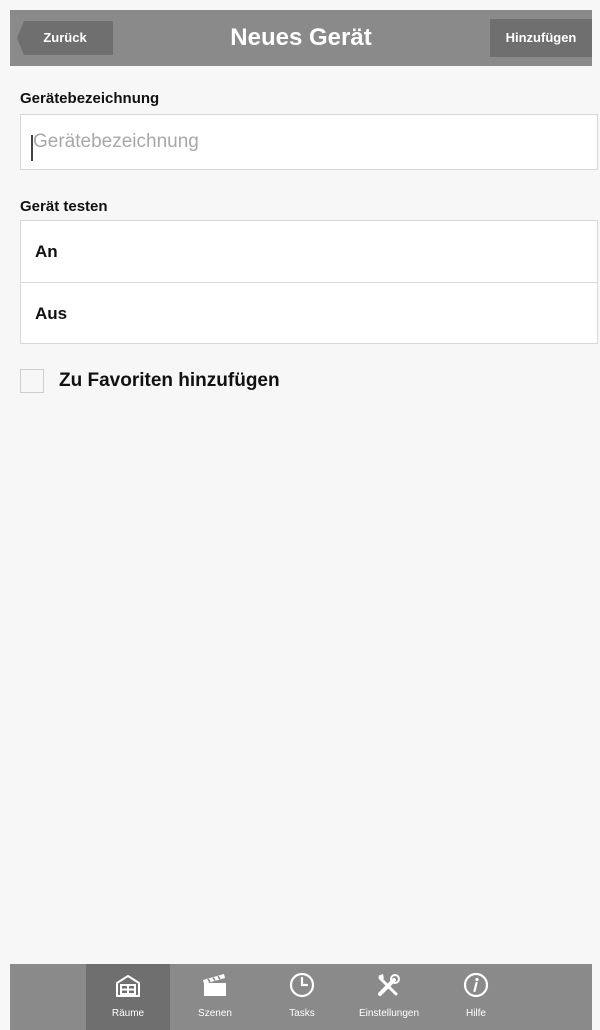  Describe the element at coordinates (90, 98) in the screenshot. I see `device-name-label: Gerätebezeichnung` at that location.